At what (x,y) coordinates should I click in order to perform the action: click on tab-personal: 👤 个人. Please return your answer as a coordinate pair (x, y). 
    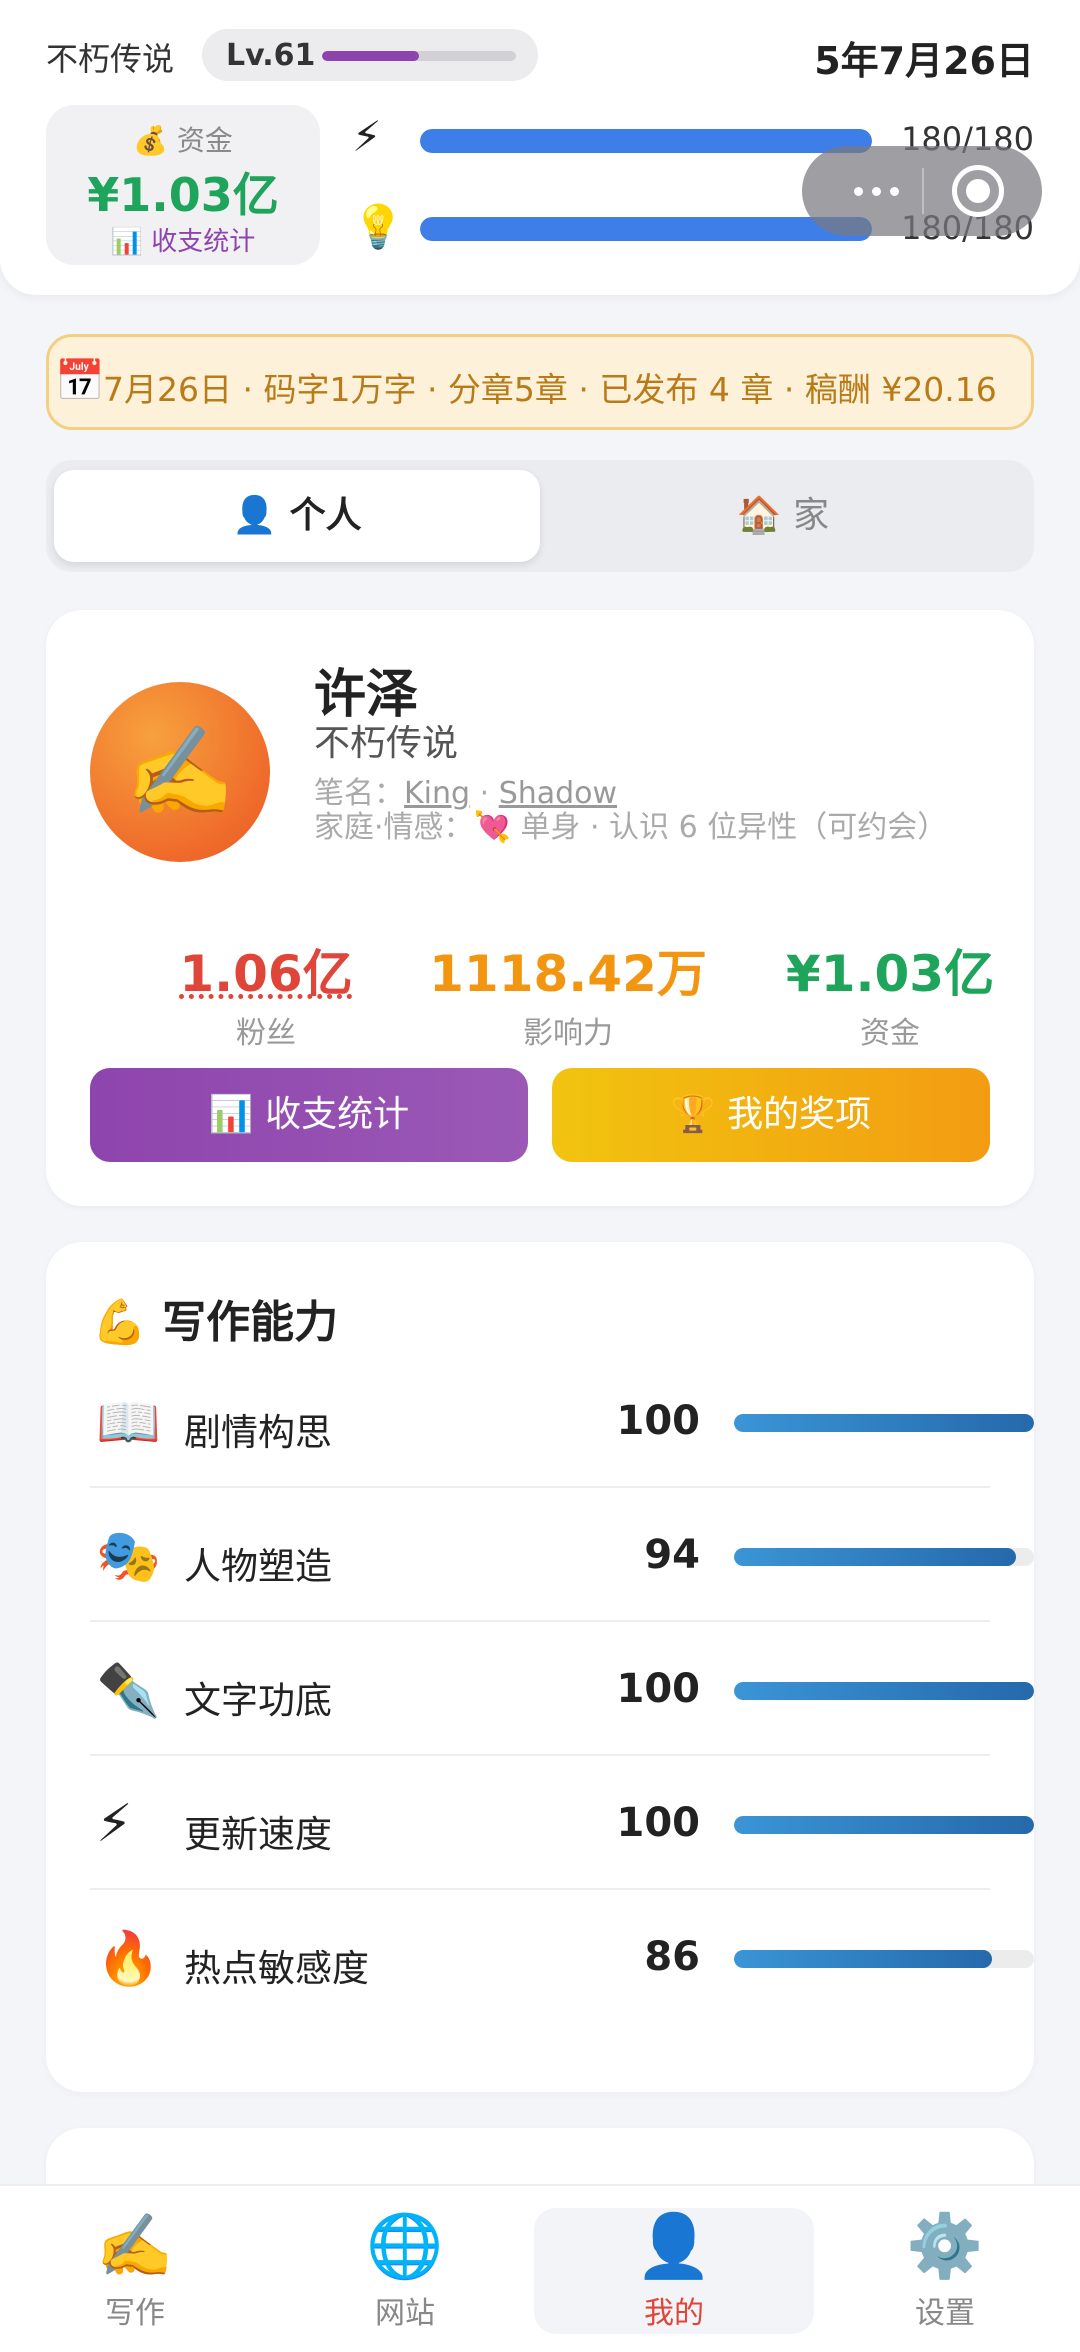
    Looking at the image, I should click on (297, 516).